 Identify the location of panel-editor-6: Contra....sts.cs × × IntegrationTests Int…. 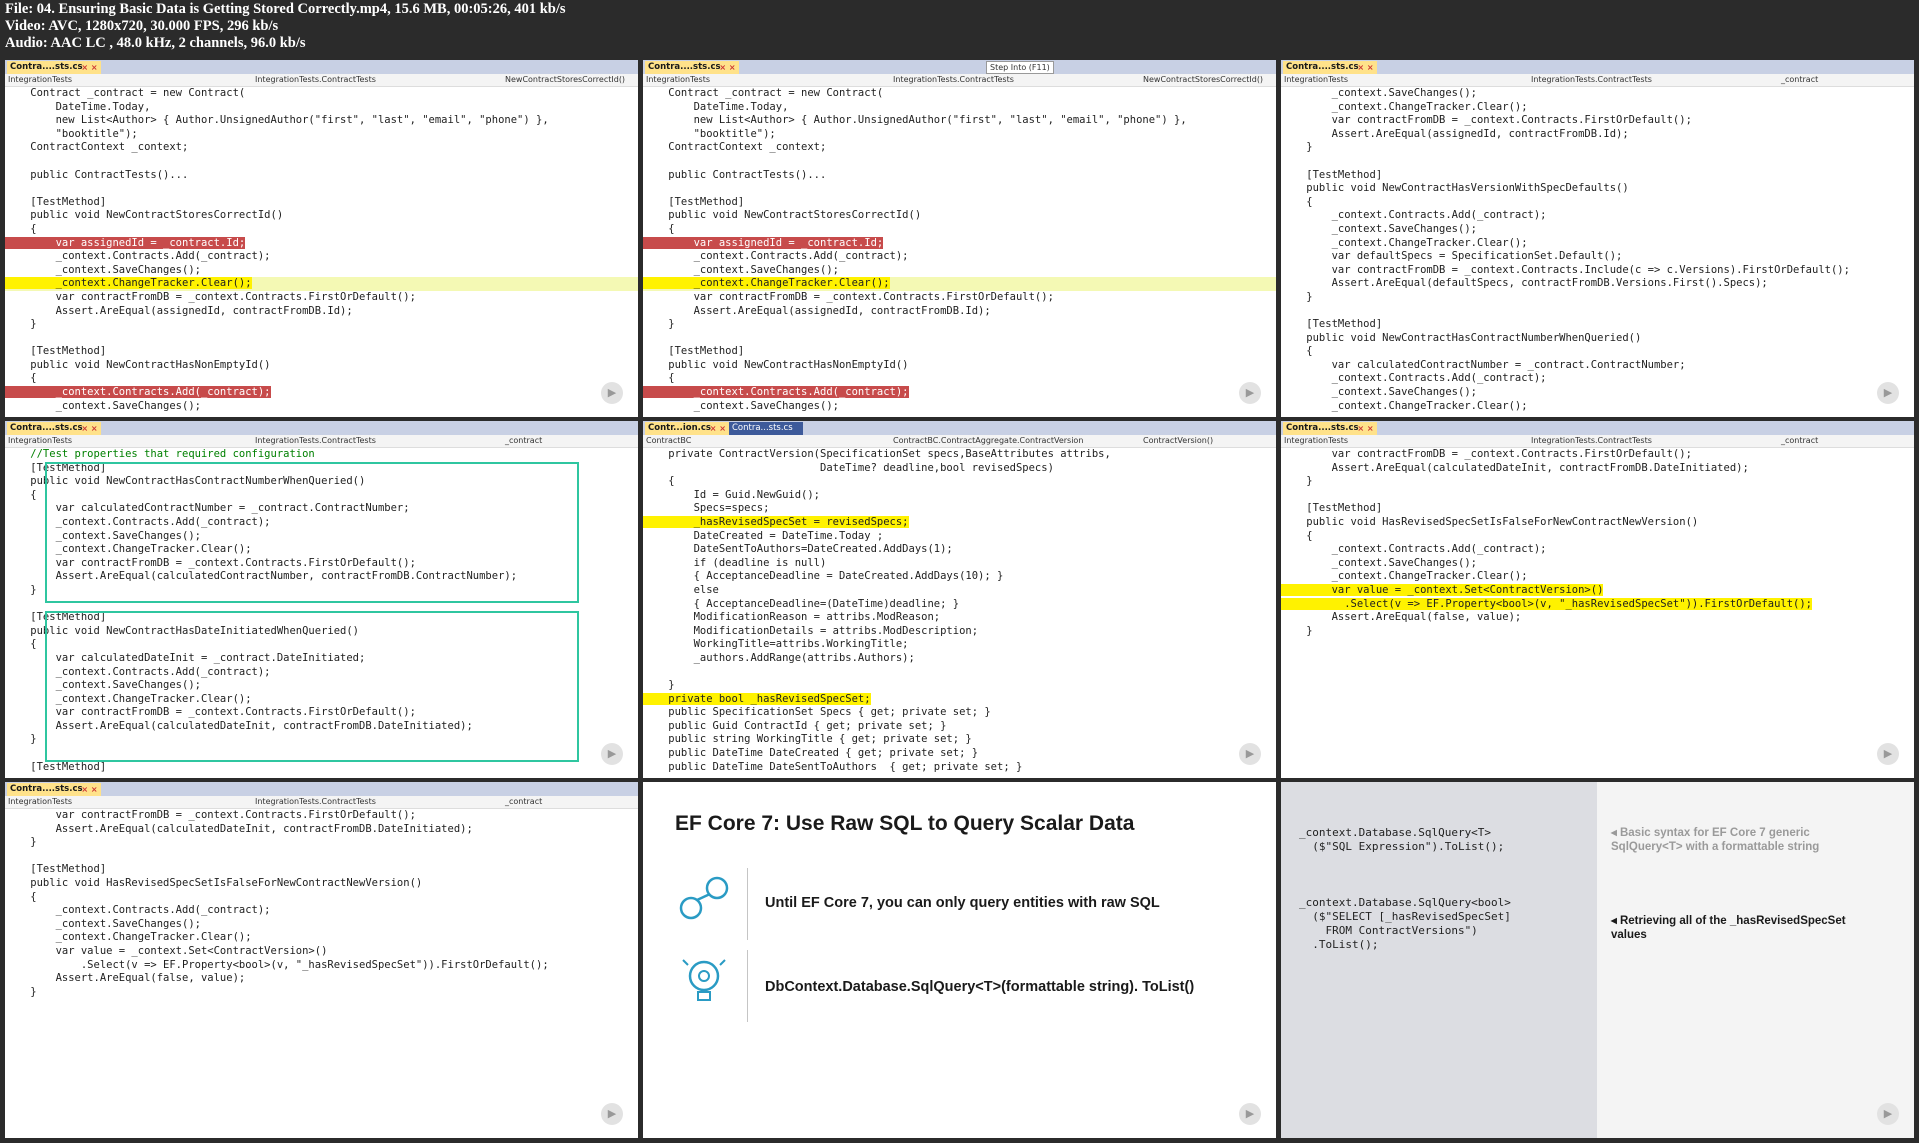
(1597, 599).